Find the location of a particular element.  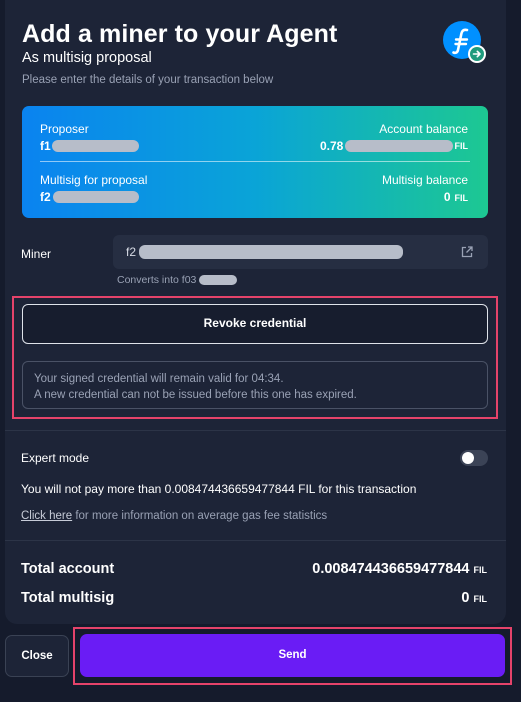

miner-input: f2 is located at coordinates (300, 252).